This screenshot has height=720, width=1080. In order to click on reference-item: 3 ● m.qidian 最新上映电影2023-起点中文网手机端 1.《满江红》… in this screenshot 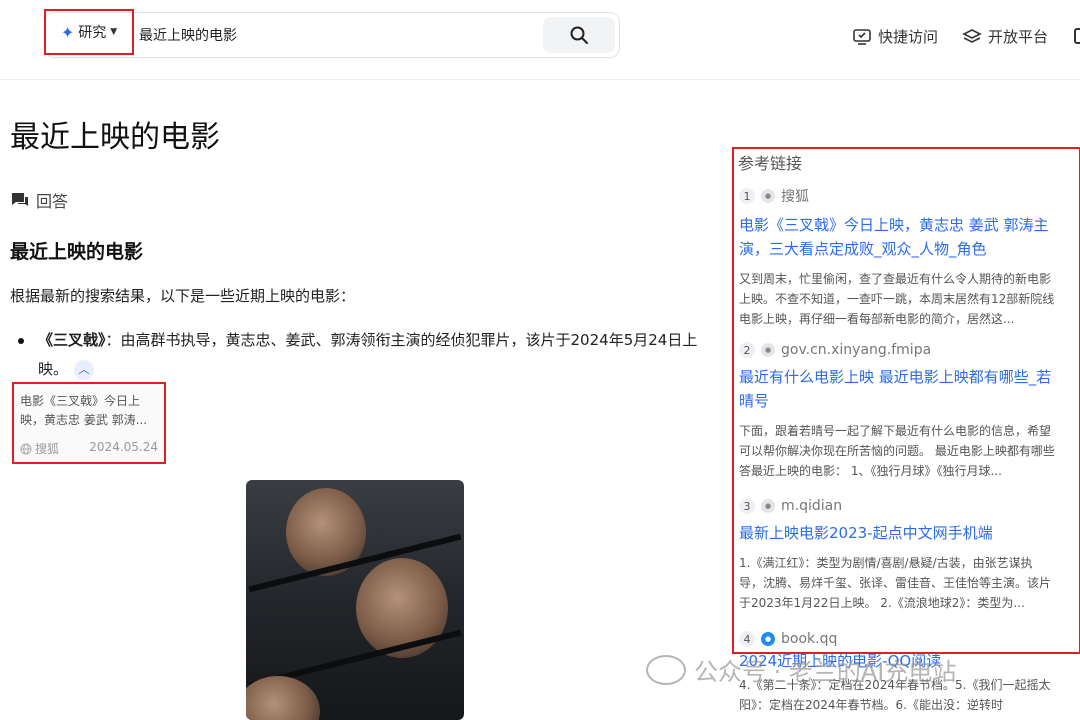, I will do `click(897, 555)`.